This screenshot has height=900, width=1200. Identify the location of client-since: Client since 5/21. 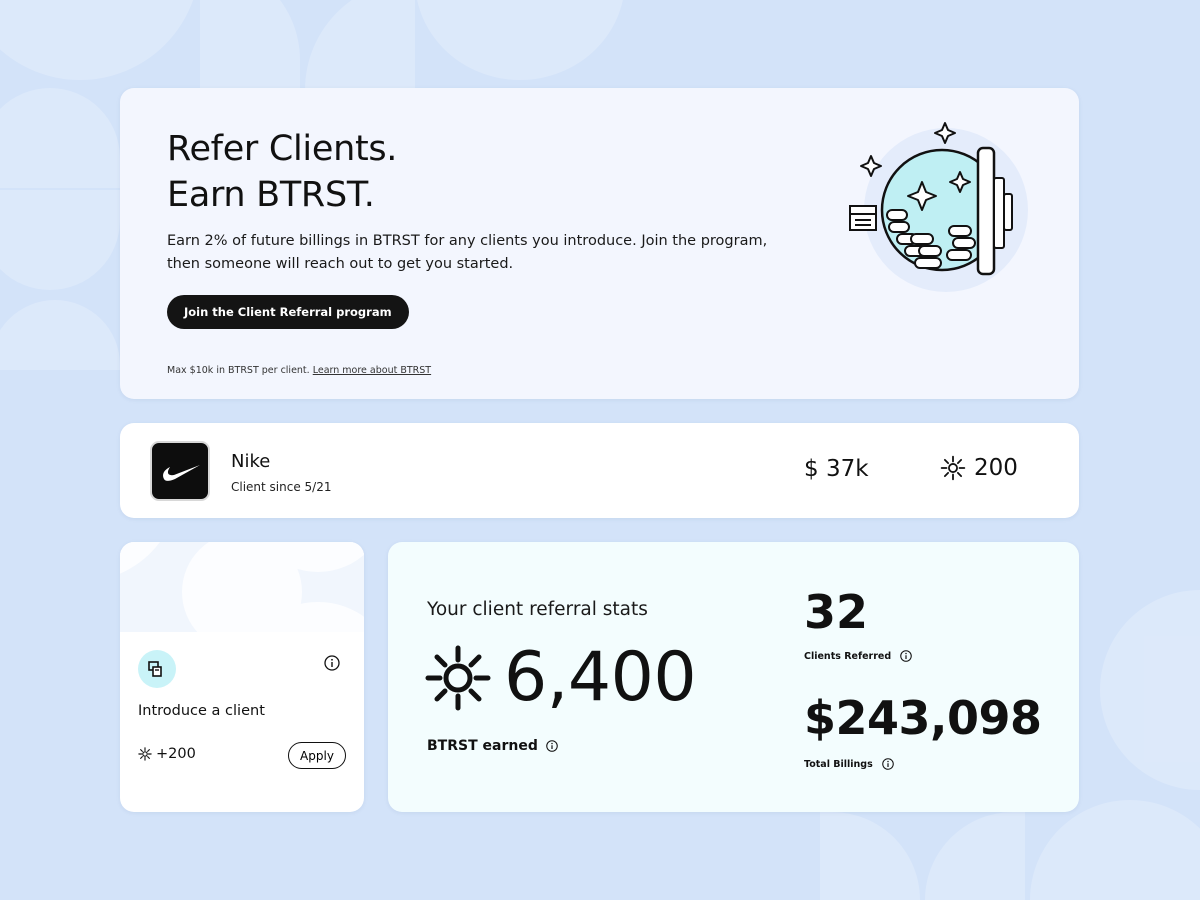
(281, 487).